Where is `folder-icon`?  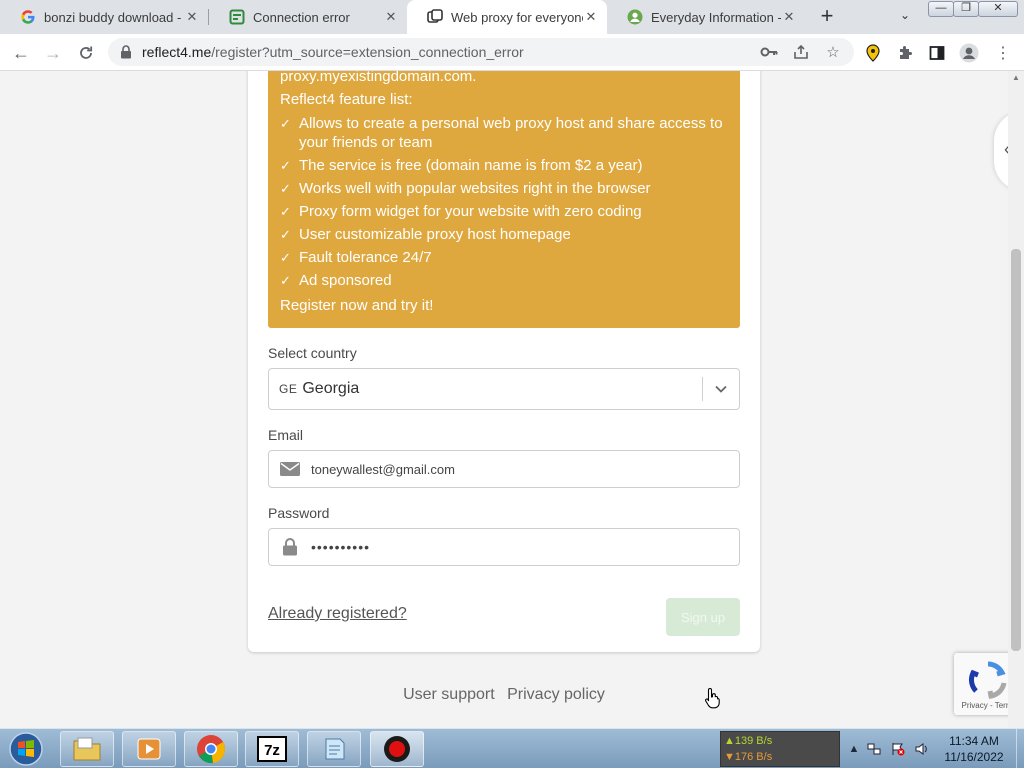
folder-icon is located at coordinates (87, 749).